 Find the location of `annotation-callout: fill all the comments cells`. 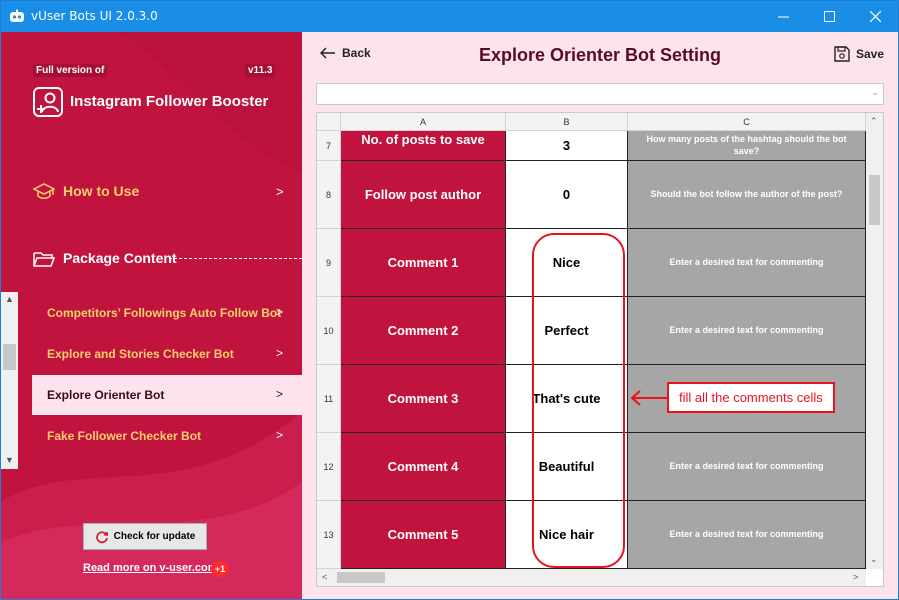

annotation-callout: fill all the comments cells is located at coordinates (751, 397).